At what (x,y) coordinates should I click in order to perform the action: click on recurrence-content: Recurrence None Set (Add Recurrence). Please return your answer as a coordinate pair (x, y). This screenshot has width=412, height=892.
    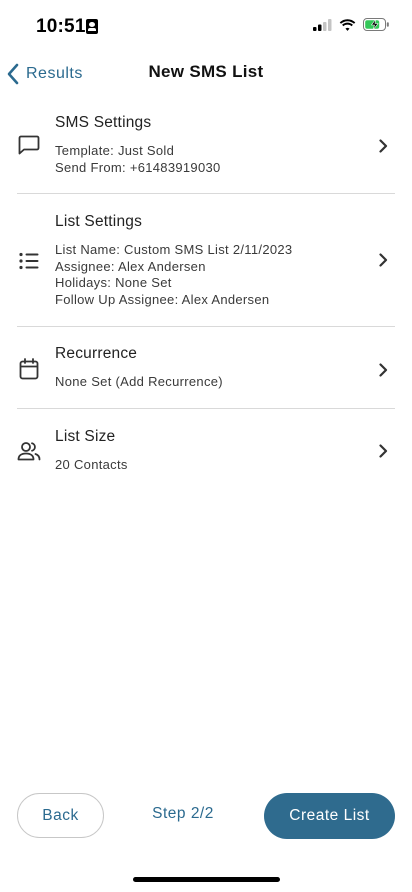
    Looking at the image, I should click on (225, 376).